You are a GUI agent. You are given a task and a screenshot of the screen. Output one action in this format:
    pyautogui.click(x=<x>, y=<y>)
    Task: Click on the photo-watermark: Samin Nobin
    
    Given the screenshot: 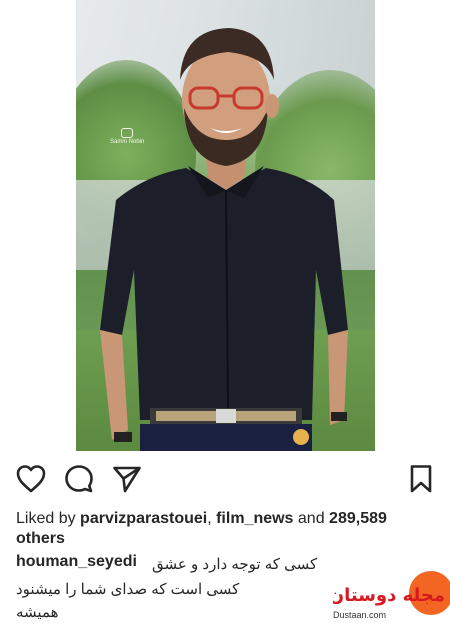 What is the action you would take?
    pyautogui.click(x=127, y=136)
    